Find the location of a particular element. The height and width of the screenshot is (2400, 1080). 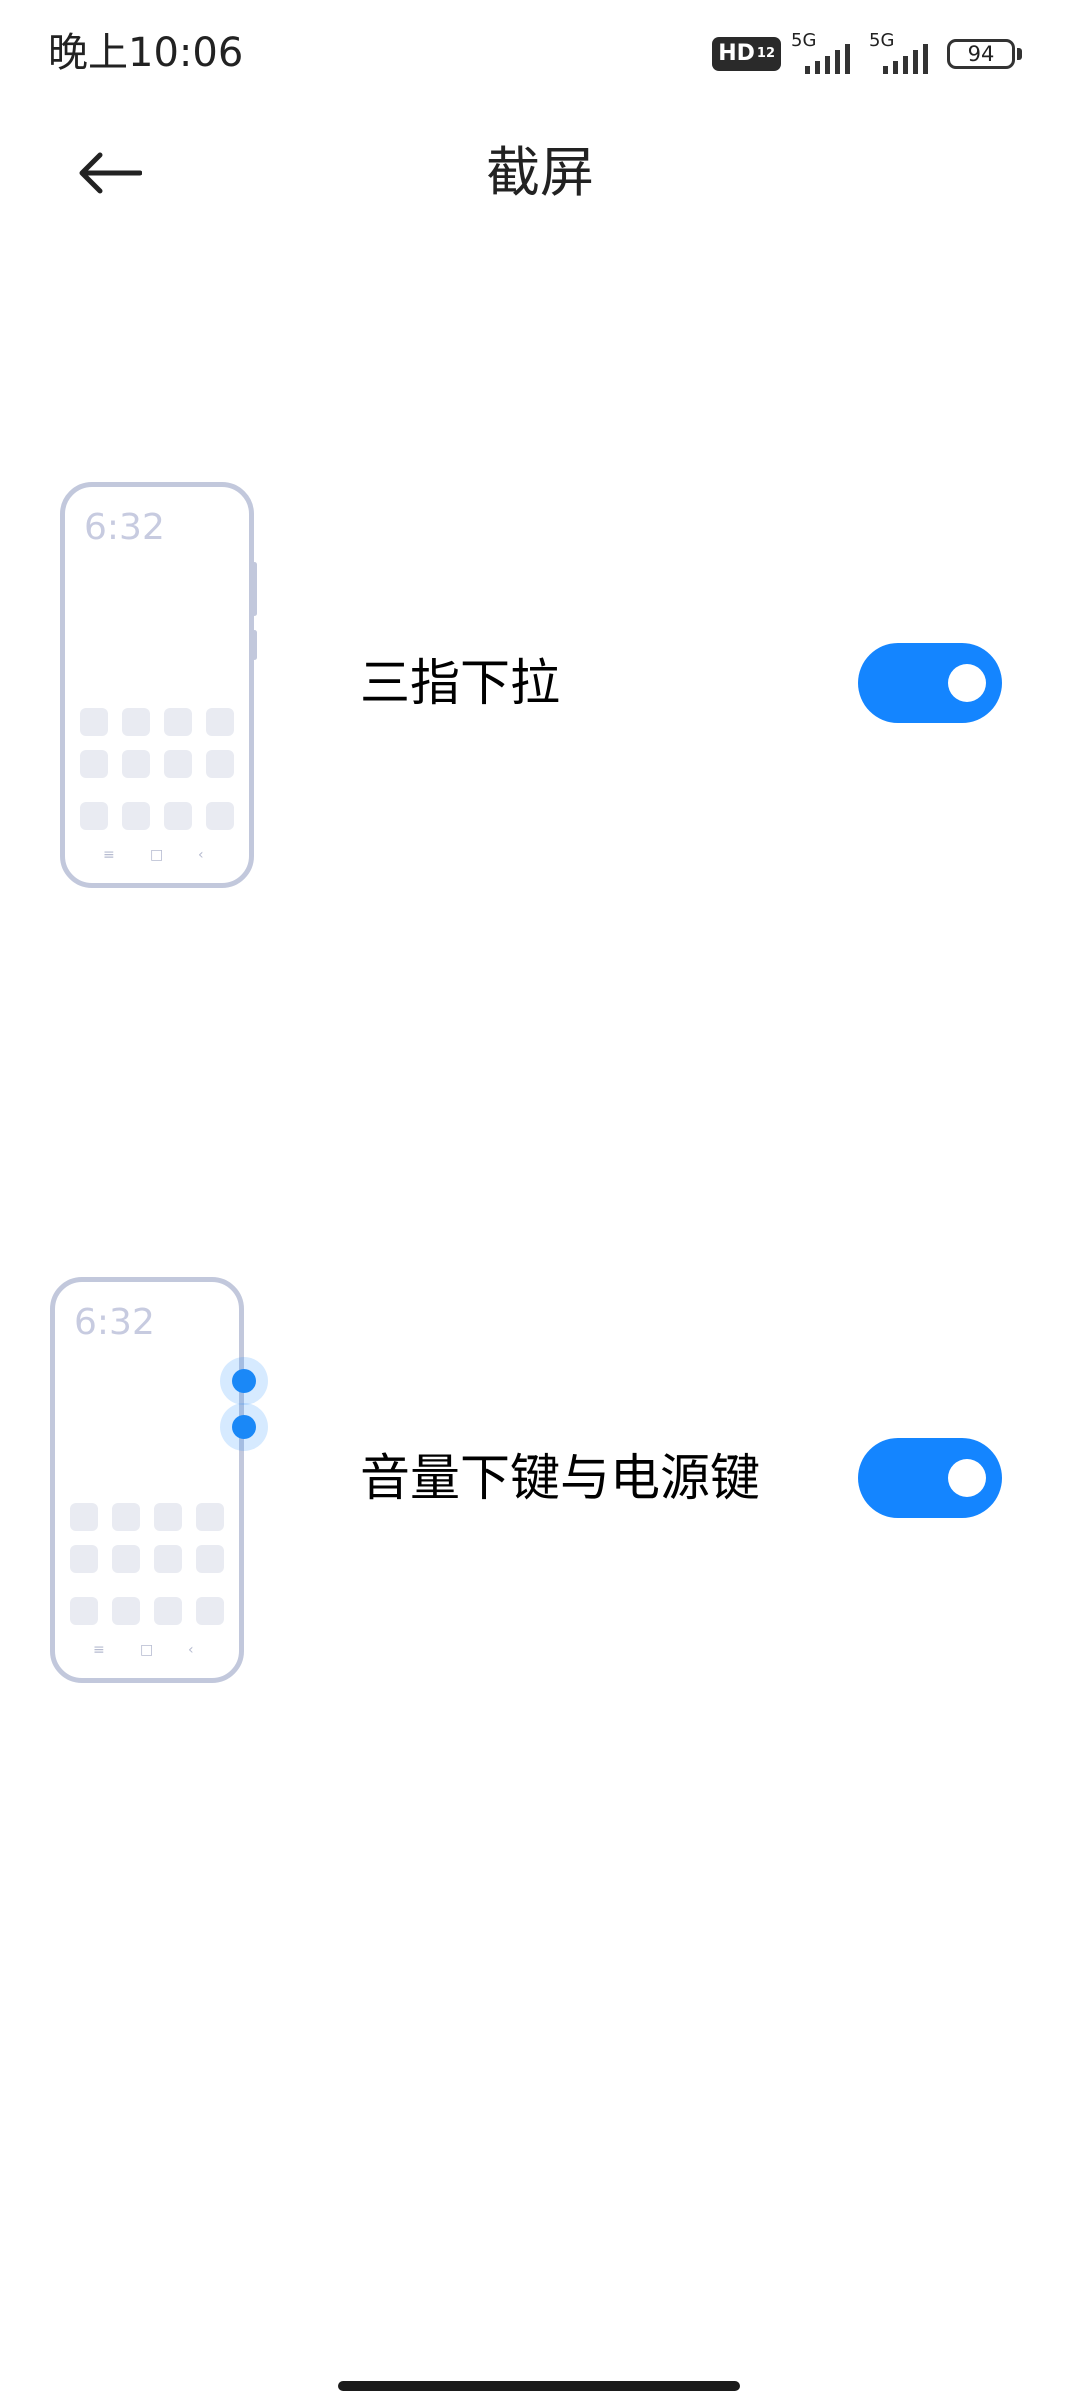

option-label: 音量下键与电源键 is located at coordinates (560, 1478).